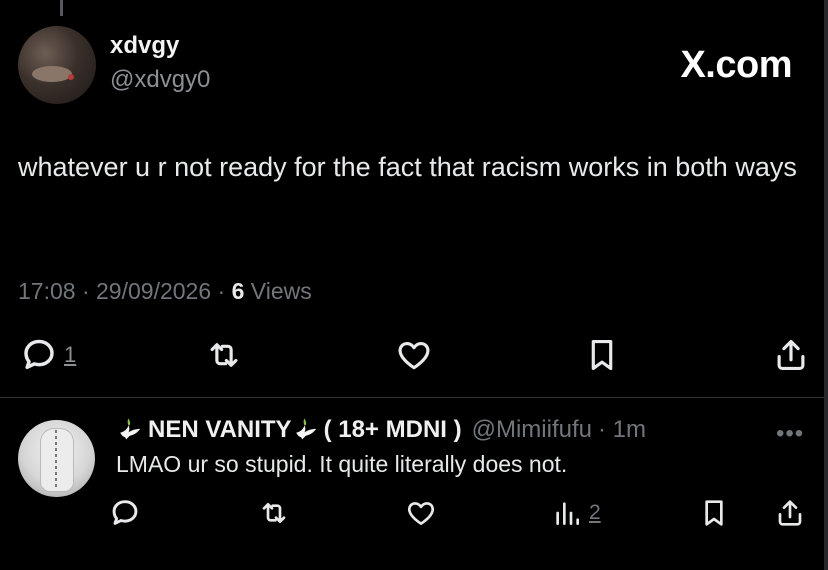  Describe the element at coordinates (61, 8) in the screenshot. I see `thread-connector-line` at that location.